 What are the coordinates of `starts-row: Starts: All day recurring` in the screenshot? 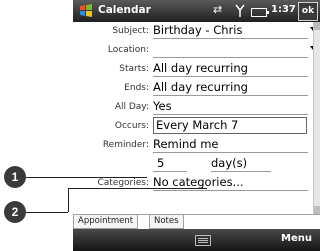 It's located at (196, 69).